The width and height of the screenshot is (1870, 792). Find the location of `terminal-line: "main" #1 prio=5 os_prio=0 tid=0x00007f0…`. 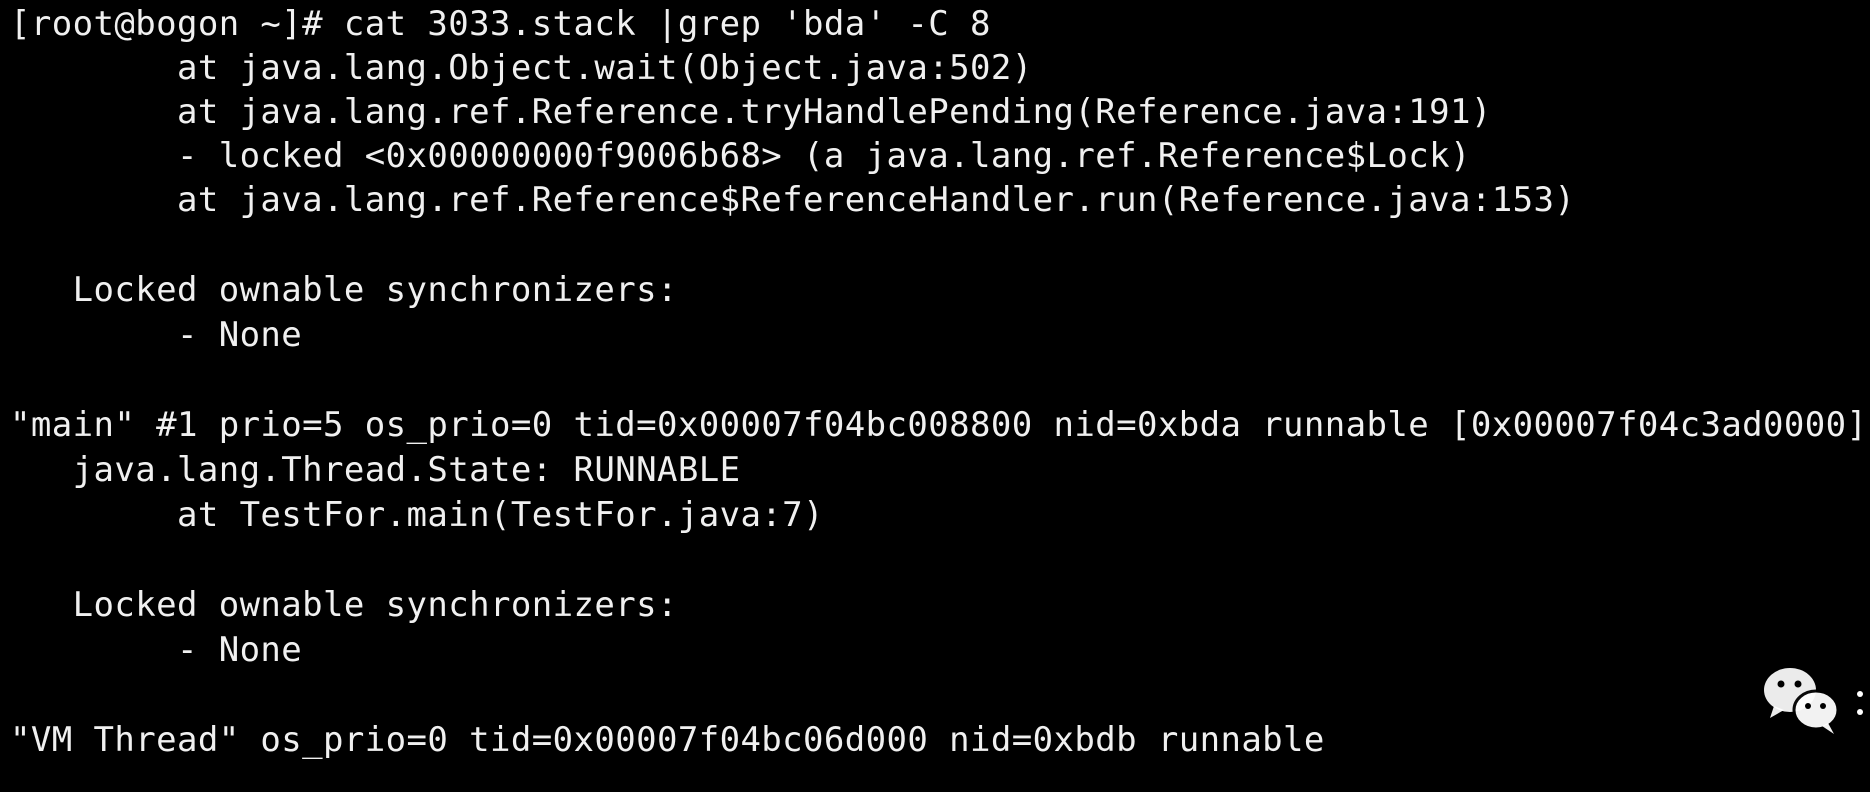

terminal-line: "main" #1 prio=5 os_prio=0 tid=0x00007f0… is located at coordinates (939, 425).